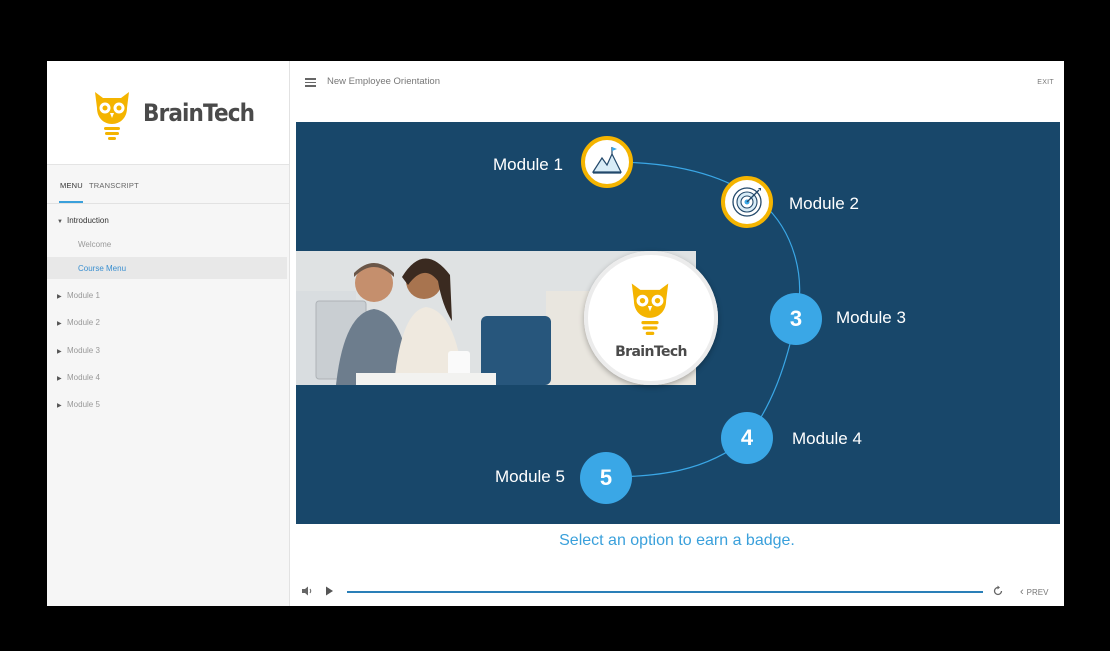 Image resolution: width=1110 pixels, height=651 pixels. I want to click on module-4-label: Module 4, so click(827, 439).